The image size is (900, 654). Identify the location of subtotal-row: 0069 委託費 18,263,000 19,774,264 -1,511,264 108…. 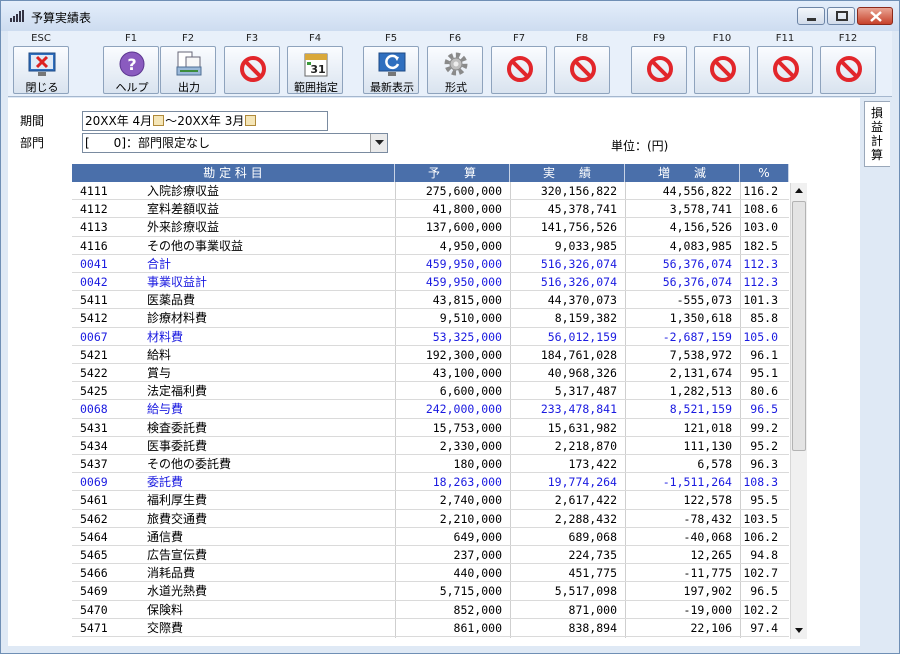
(430, 482).